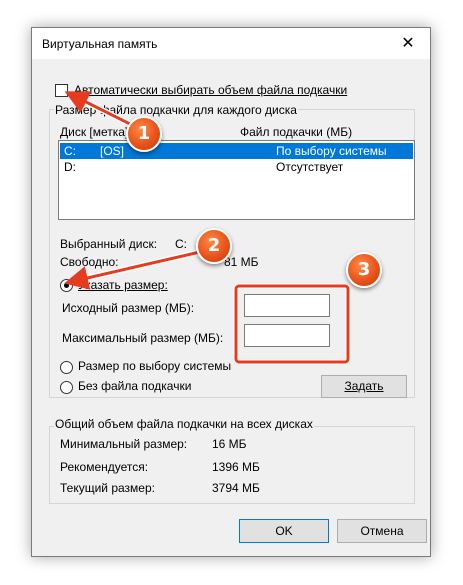 The width and height of the screenshot is (463, 585). I want to click on column-header-file: Файл подкачки (МБ), so click(296, 132).